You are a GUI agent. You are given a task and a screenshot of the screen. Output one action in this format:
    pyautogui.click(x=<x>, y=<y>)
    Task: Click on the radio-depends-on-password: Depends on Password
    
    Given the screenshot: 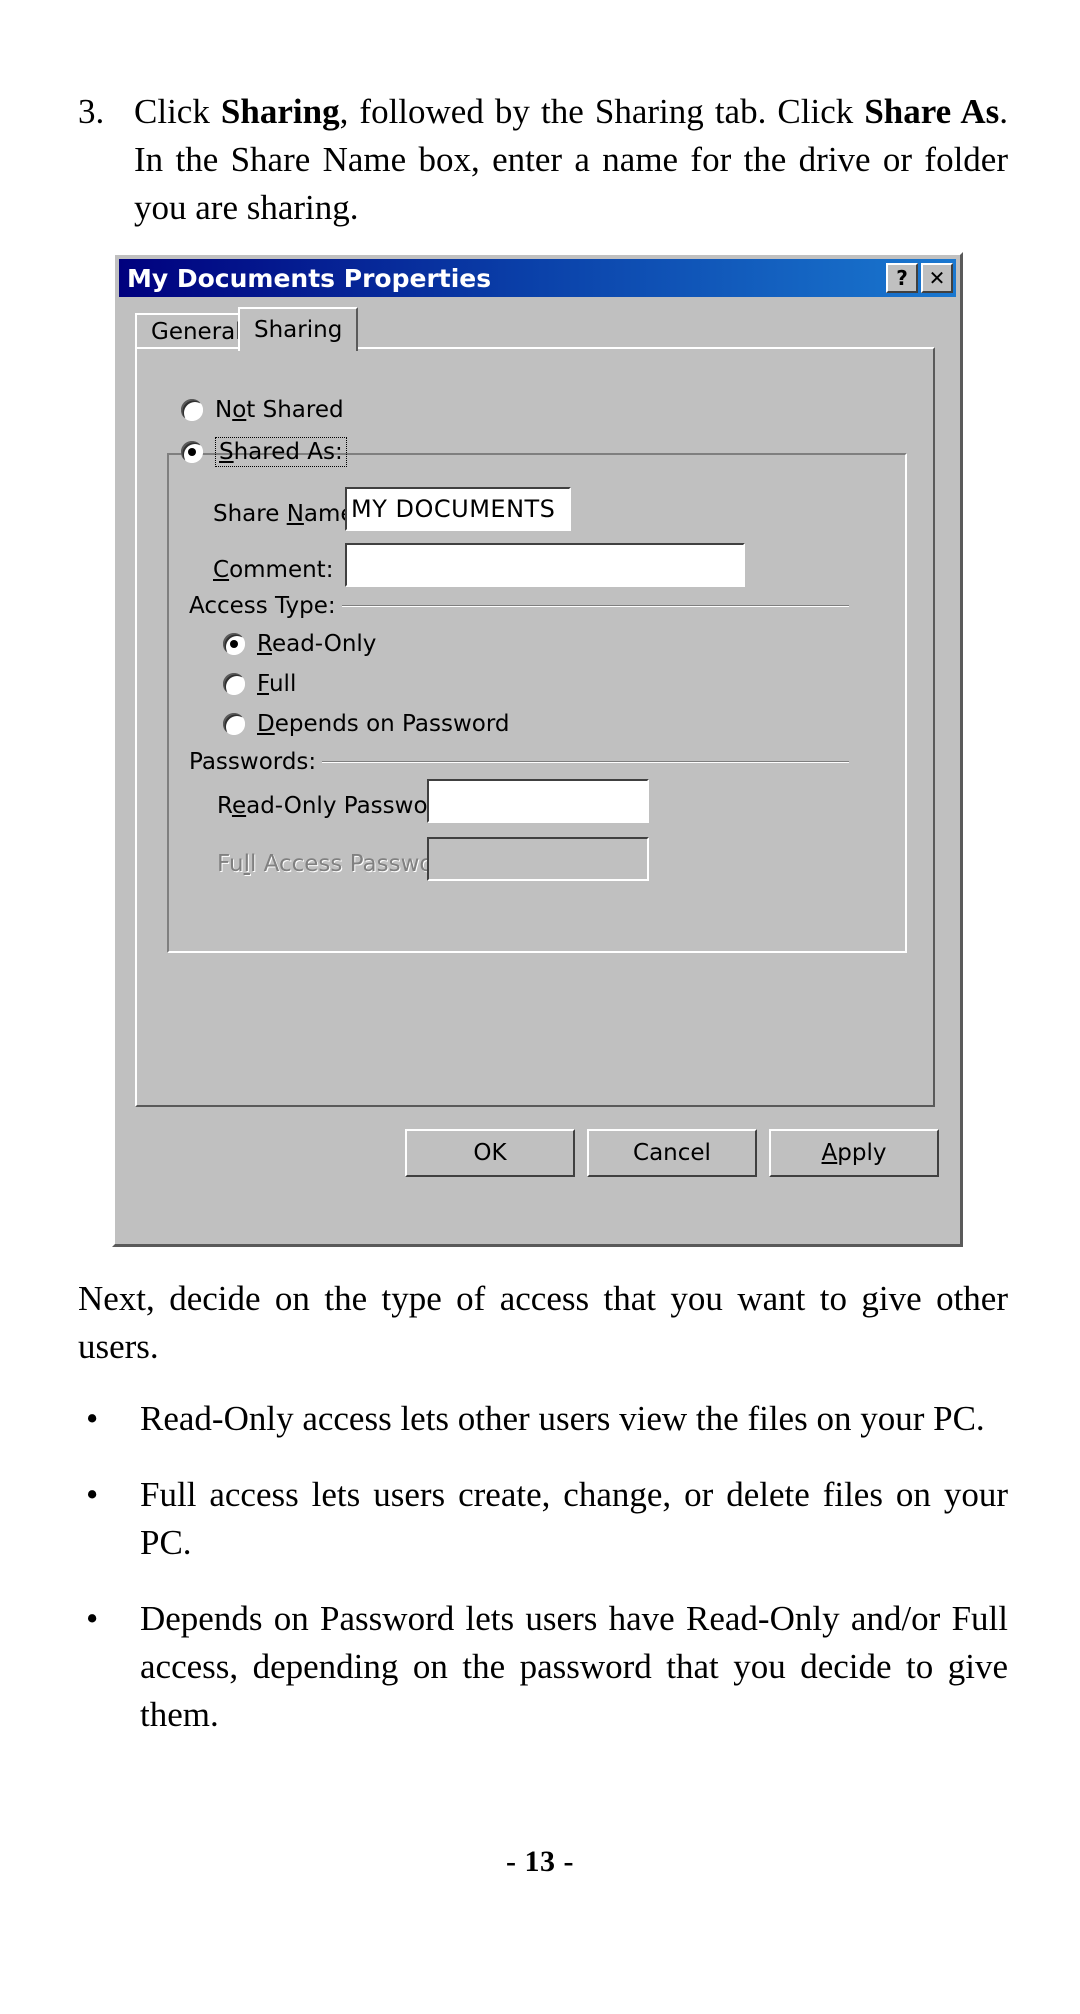 What is the action you would take?
    pyautogui.click(x=366, y=724)
    